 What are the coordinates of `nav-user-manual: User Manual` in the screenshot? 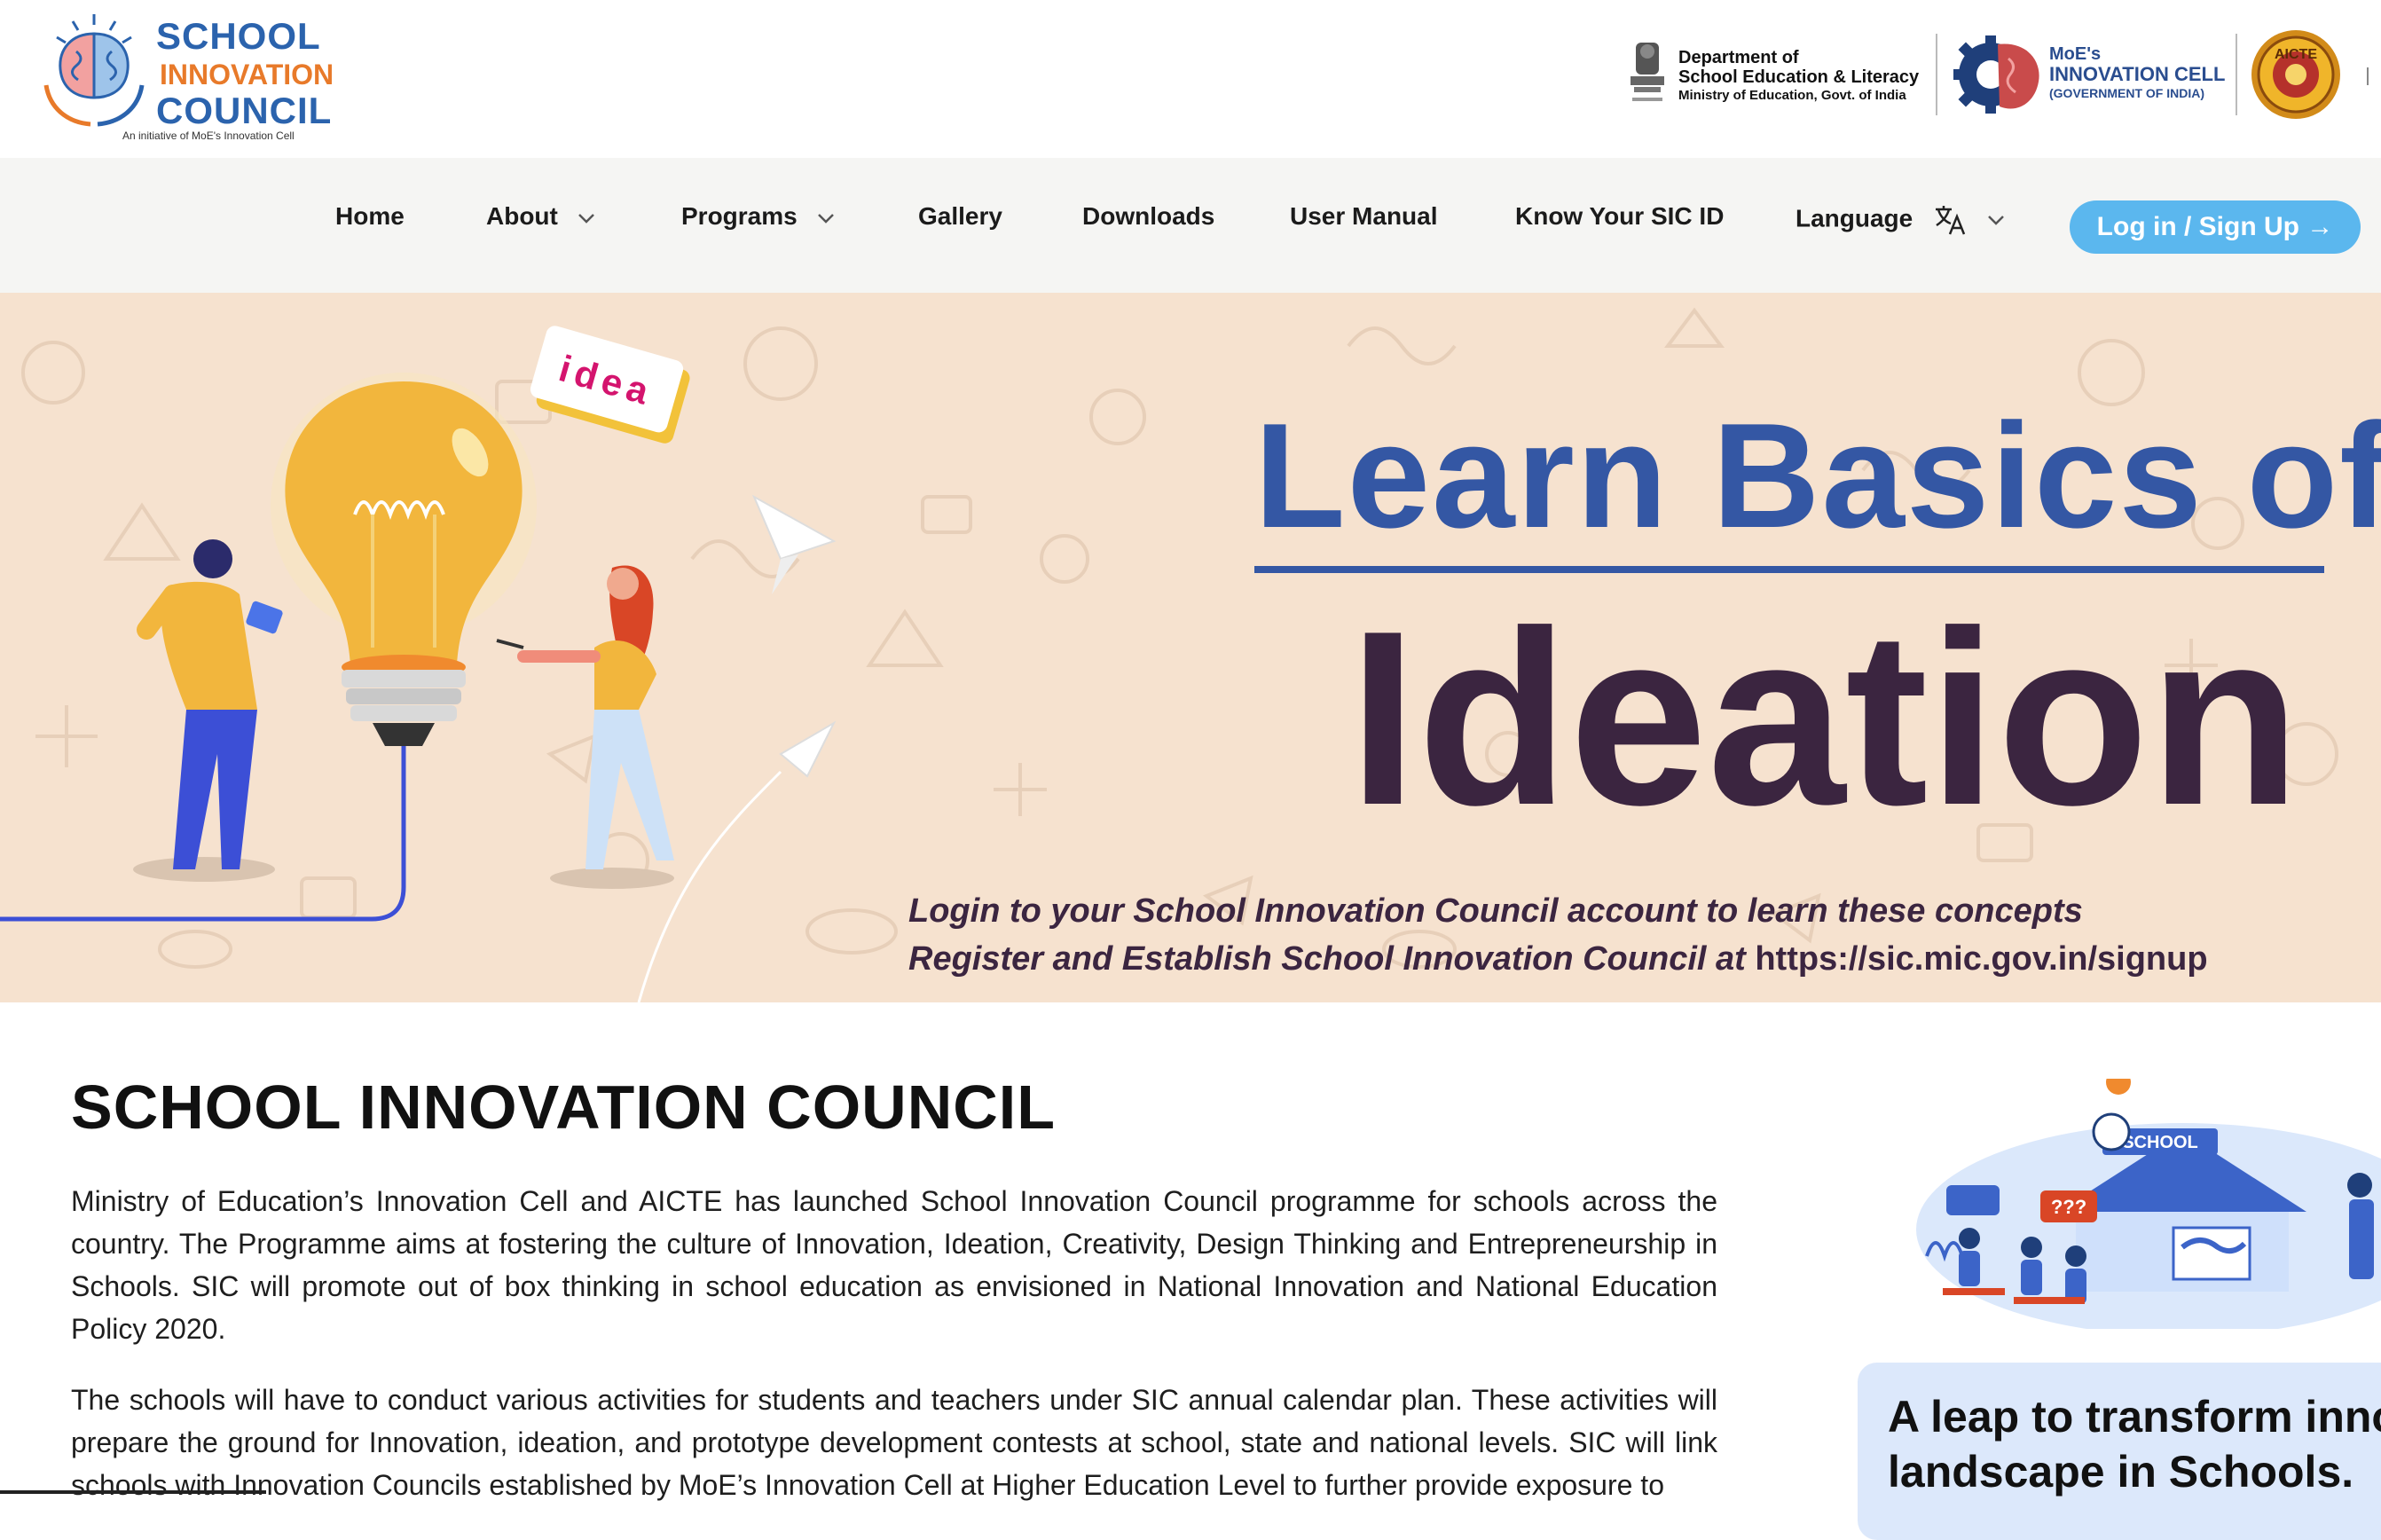 It's located at (1364, 216).